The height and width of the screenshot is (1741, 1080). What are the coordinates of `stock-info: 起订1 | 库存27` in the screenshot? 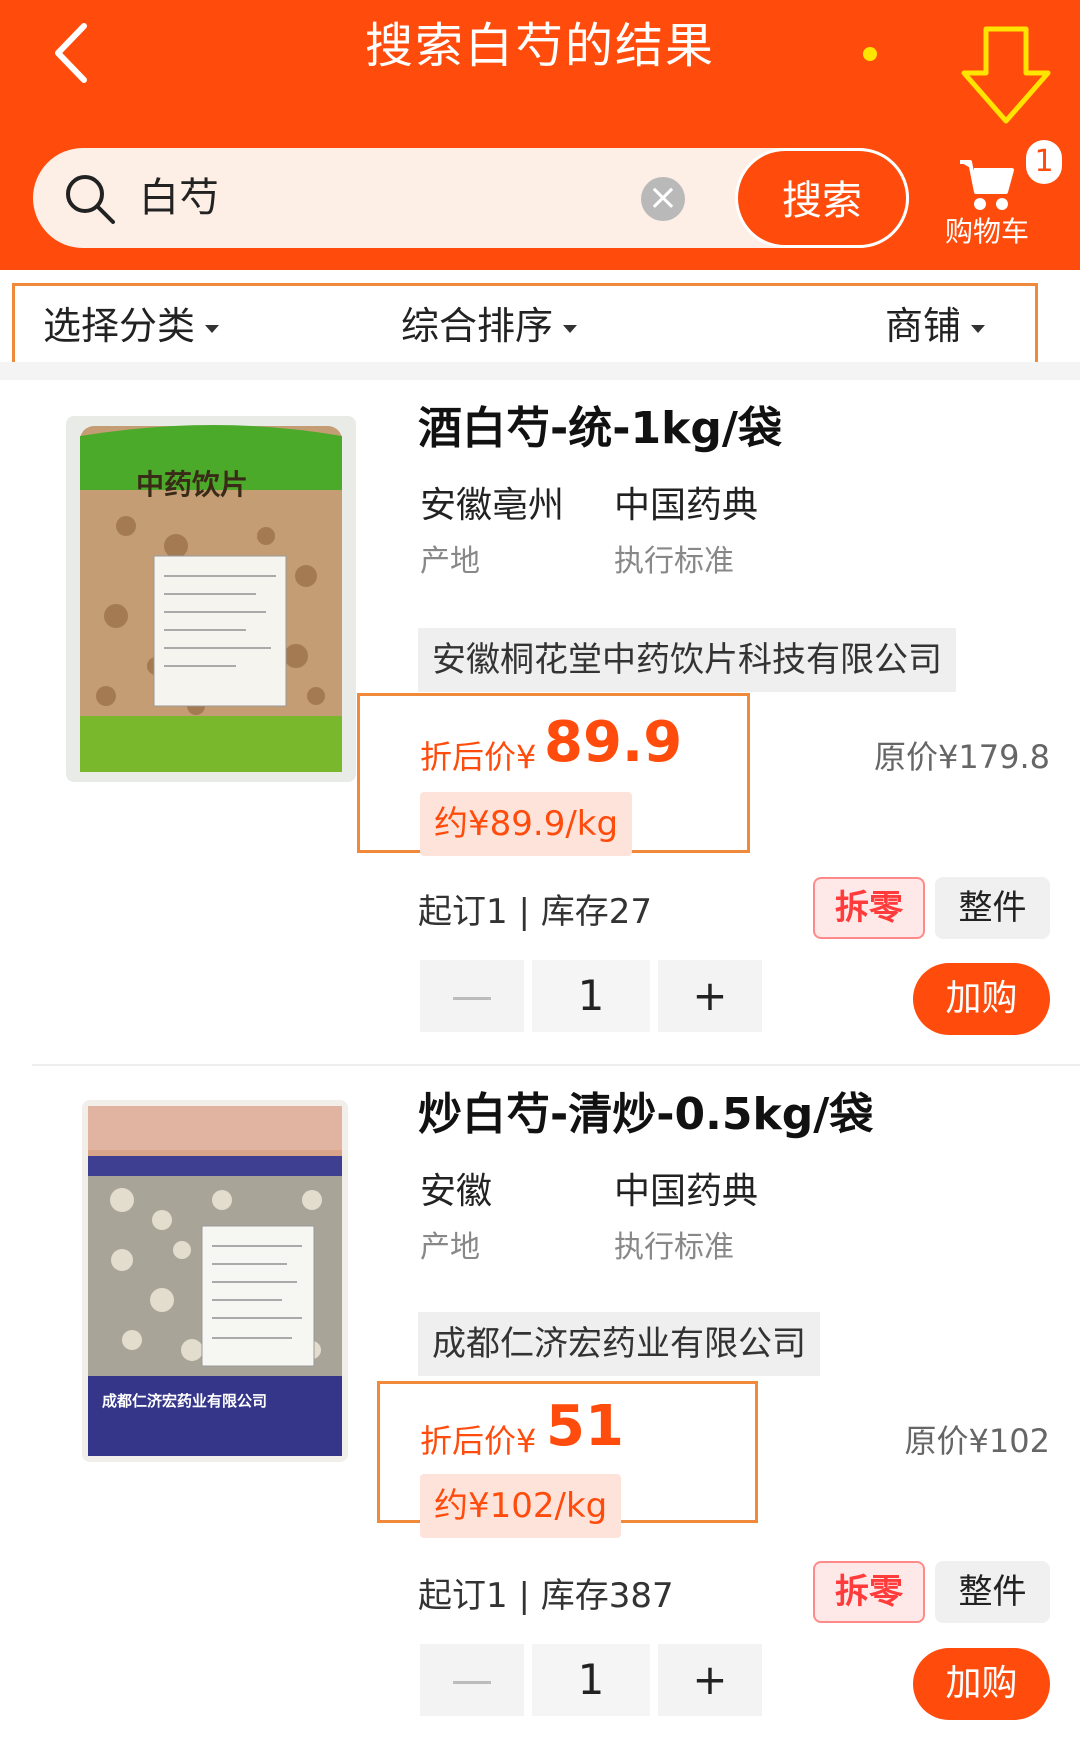 It's located at (535, 912).